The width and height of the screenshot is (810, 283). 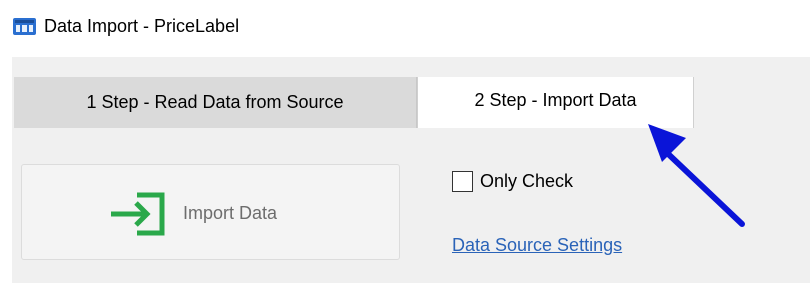 What do you see at coordinates (142, 26) in the screenshot?
I see `window-title: Data Import - PriceLabel` at bounding box center [142, 26].